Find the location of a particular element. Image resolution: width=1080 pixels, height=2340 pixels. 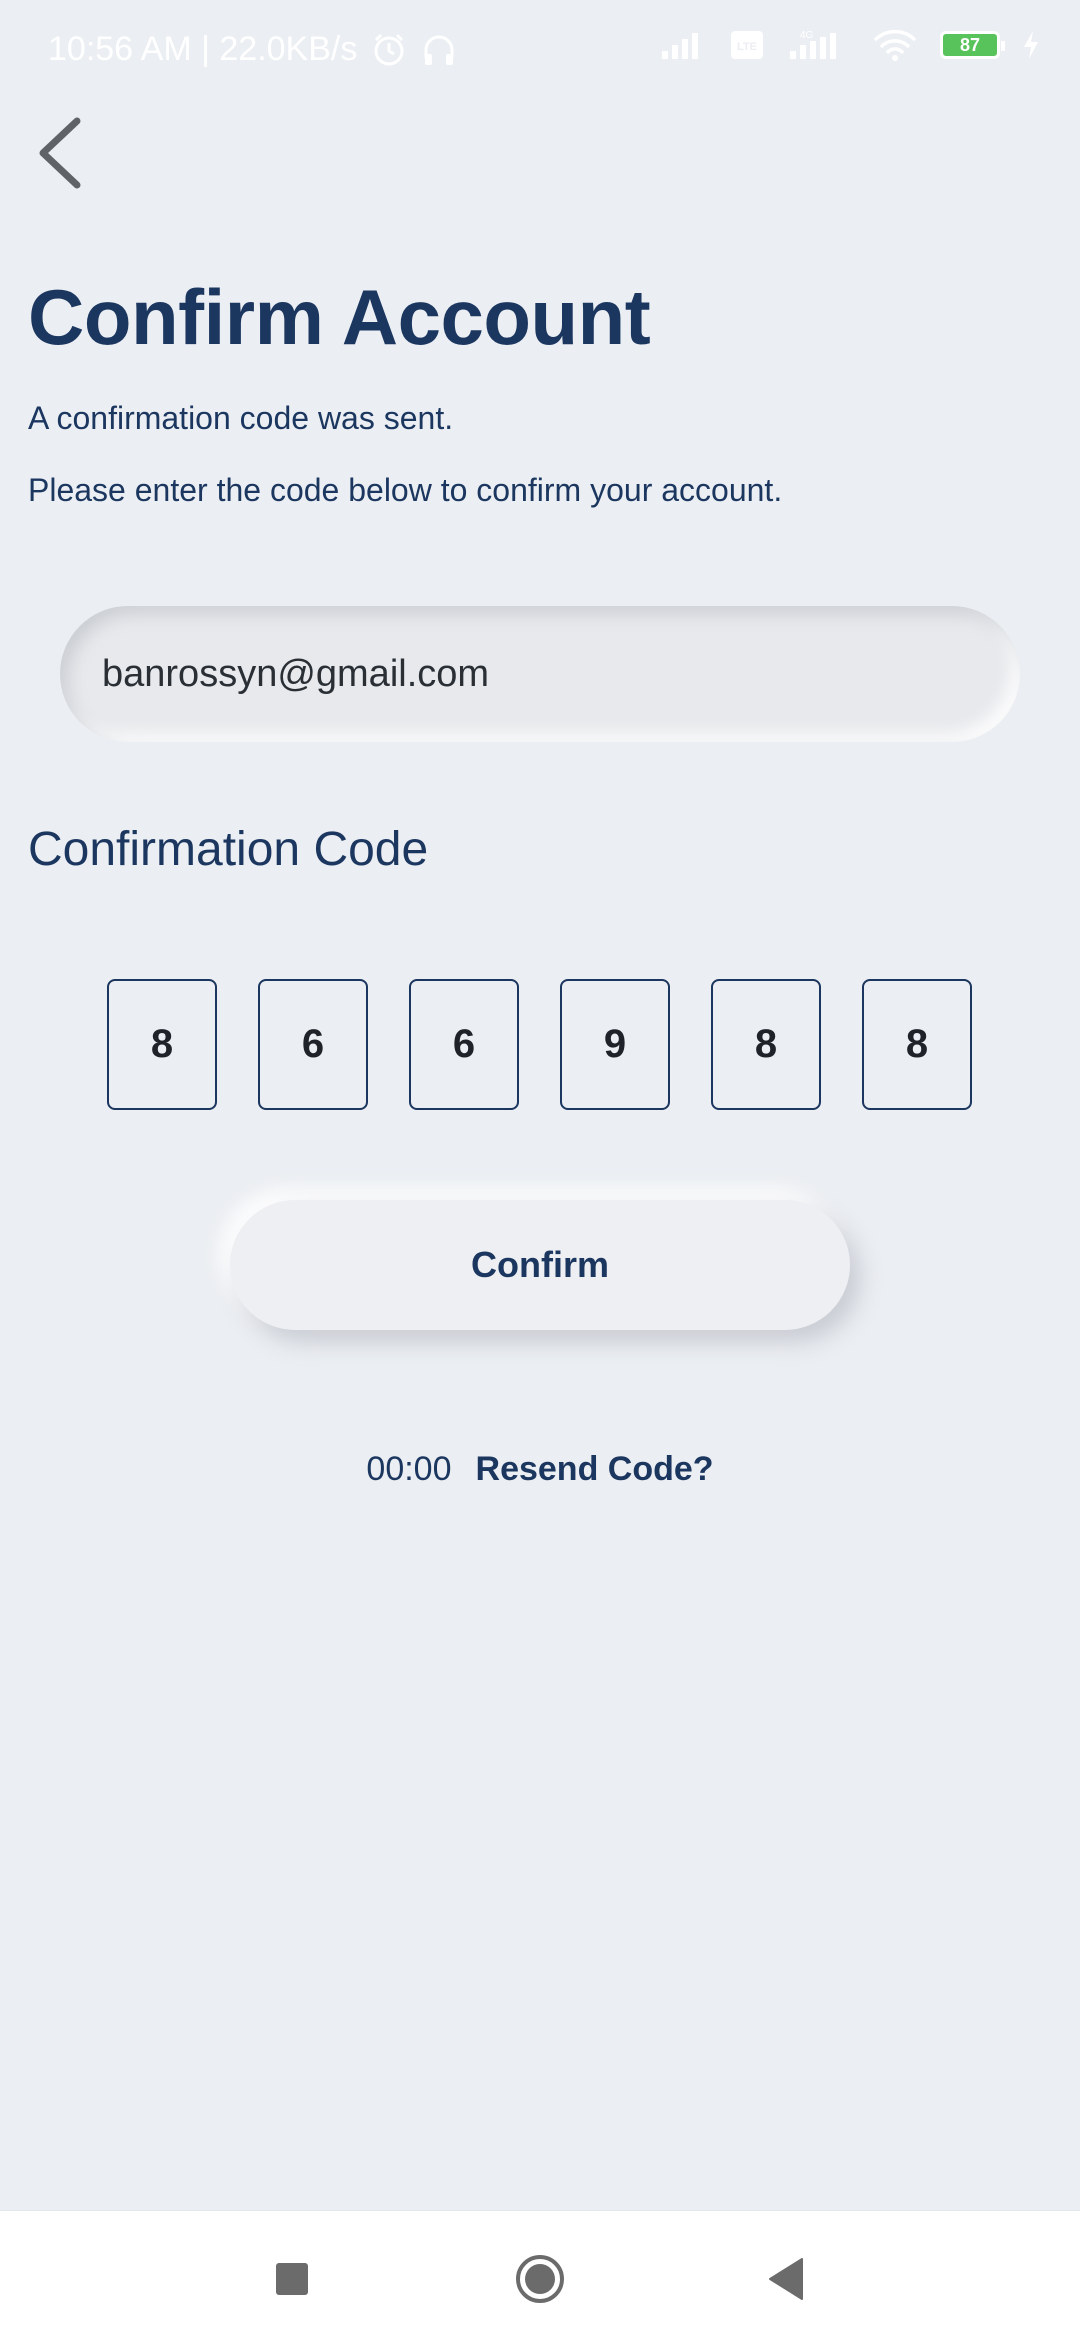

svg-text: LTE is located at coordinates (747, 47).